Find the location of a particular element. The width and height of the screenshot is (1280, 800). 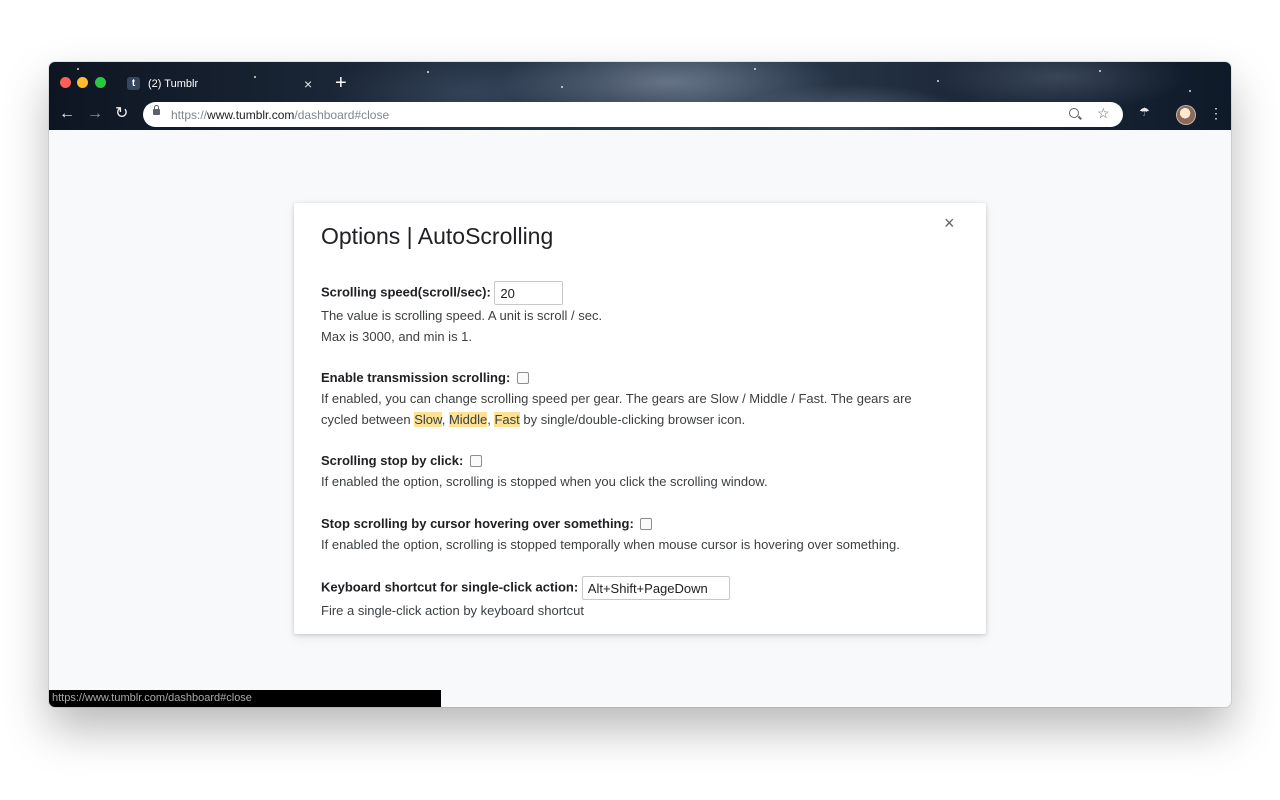

speed-input is located at coordinates (529, 293).